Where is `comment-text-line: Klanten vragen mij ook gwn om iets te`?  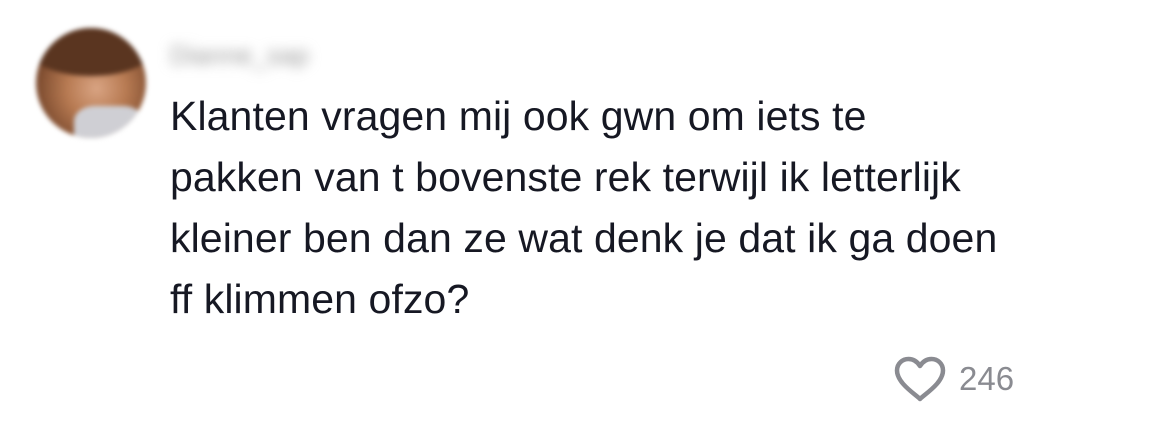 comment-text-line: Klanten vragen mij ook gwn om iets te is located at coordinates (518, 116).